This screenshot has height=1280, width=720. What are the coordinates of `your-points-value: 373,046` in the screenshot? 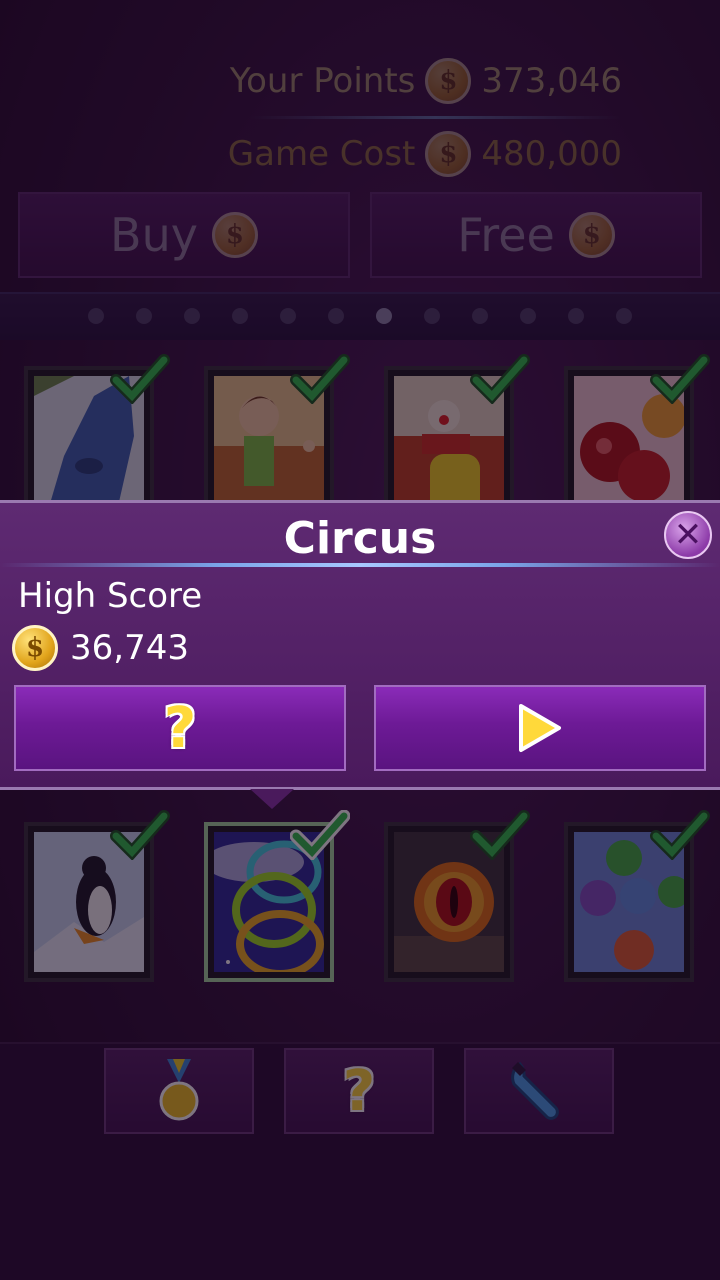 It's located at (551, 81).